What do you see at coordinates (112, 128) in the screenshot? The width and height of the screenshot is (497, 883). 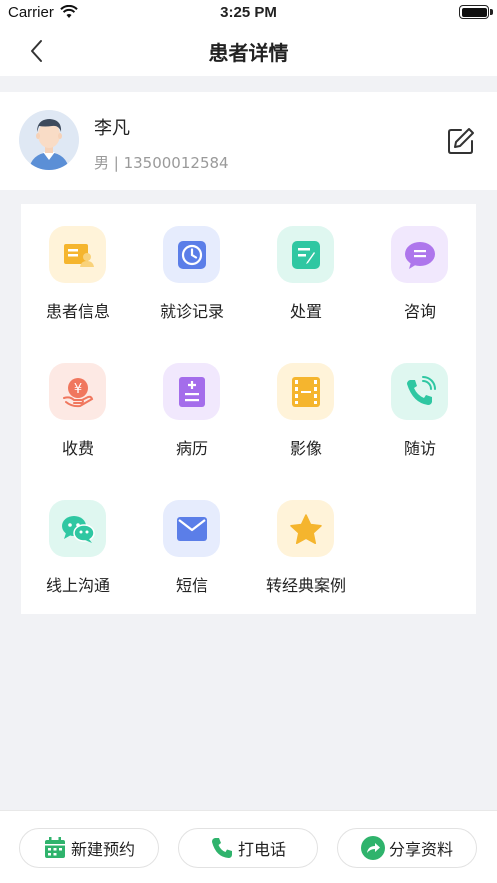 I see `patient-name: 李凡` at bounding box center [112, 128].